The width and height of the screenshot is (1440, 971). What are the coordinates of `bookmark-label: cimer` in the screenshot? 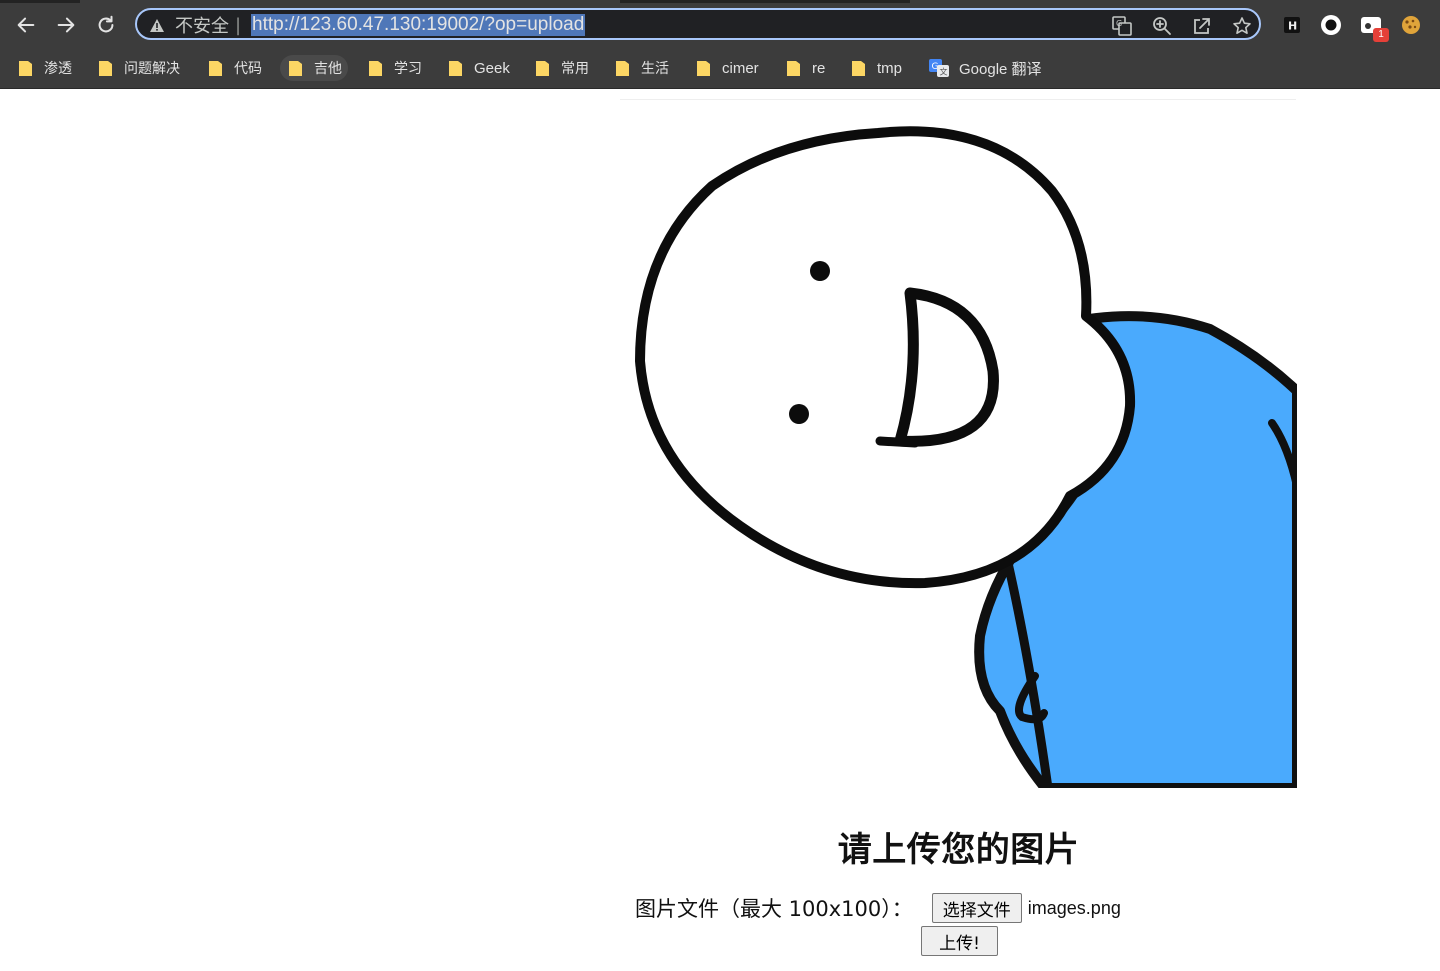 It's located at (740, 68).